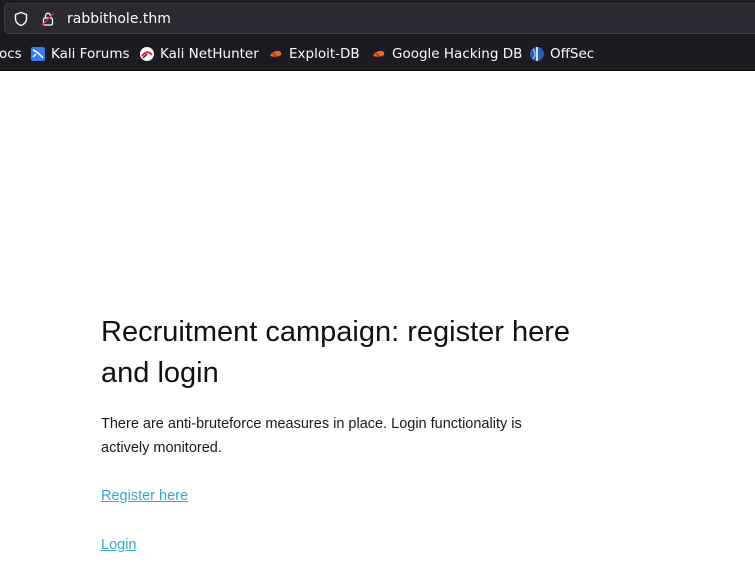 This screenshot has width=755, height=571. I want to click on bookmark-google-hacking-db: Google Hacking DB, so click(446, 54).